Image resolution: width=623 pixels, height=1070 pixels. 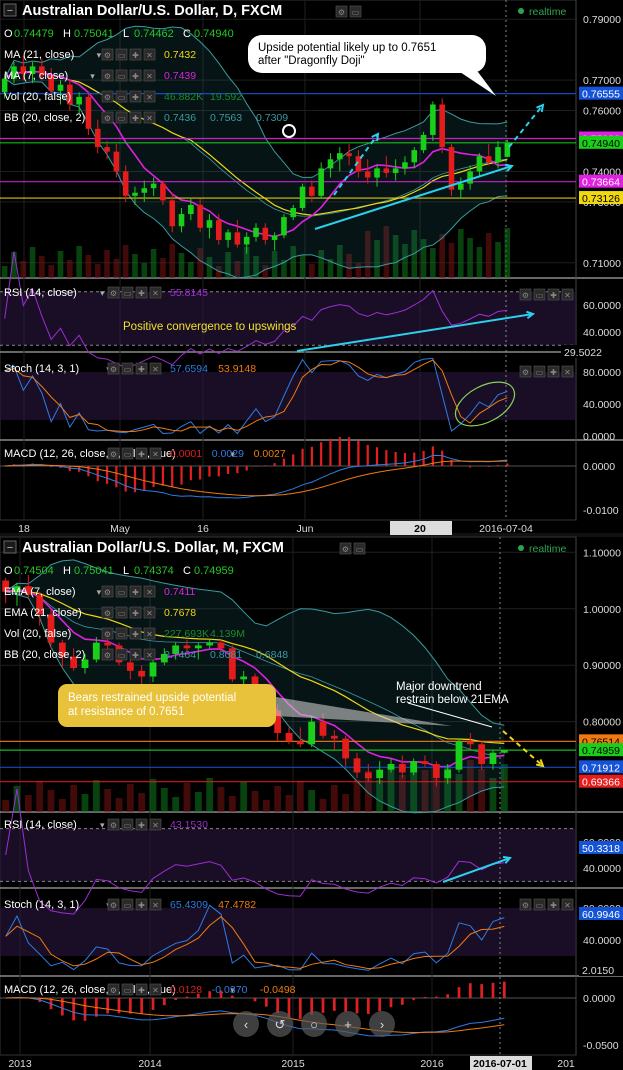 I want to click on daily-y-tick: 0.71000, so click(x=602, y=264).